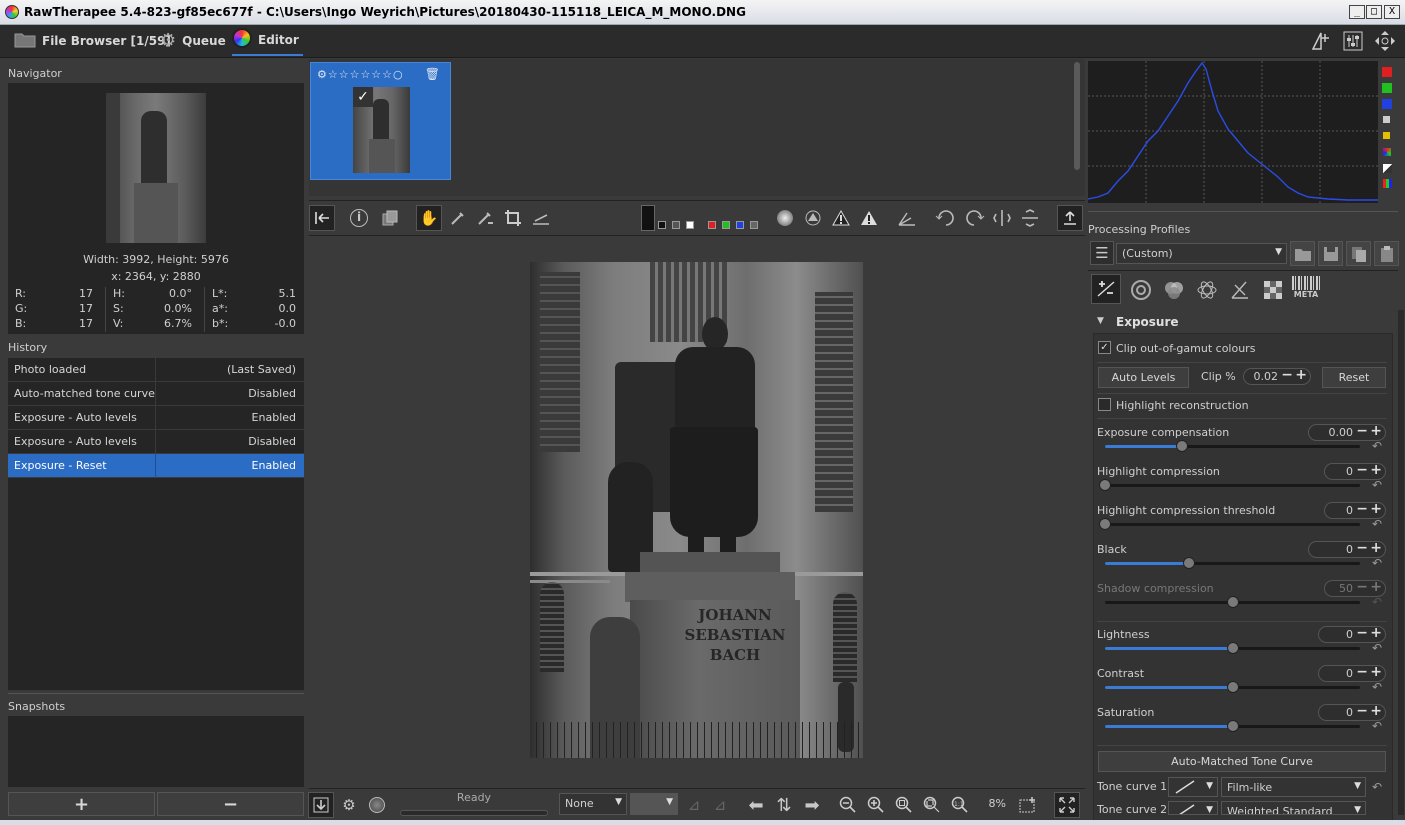 The height and width of the screenshot is (825, 1405). I want to click on highlight-reconstruction-checkbox, so click(1104, 404).